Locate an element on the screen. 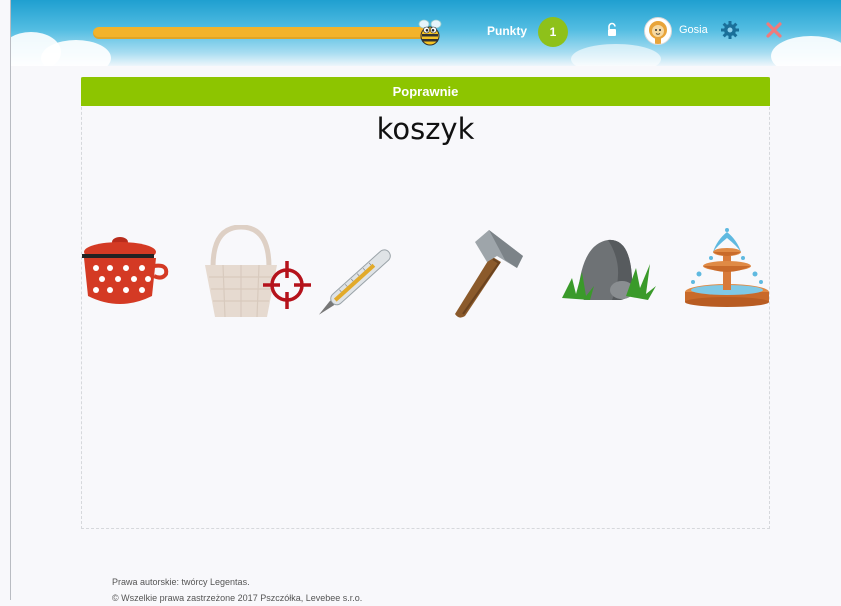 This screenshot has height=606, width=841. points-label: Punkty is located at coordinates (507, 31).